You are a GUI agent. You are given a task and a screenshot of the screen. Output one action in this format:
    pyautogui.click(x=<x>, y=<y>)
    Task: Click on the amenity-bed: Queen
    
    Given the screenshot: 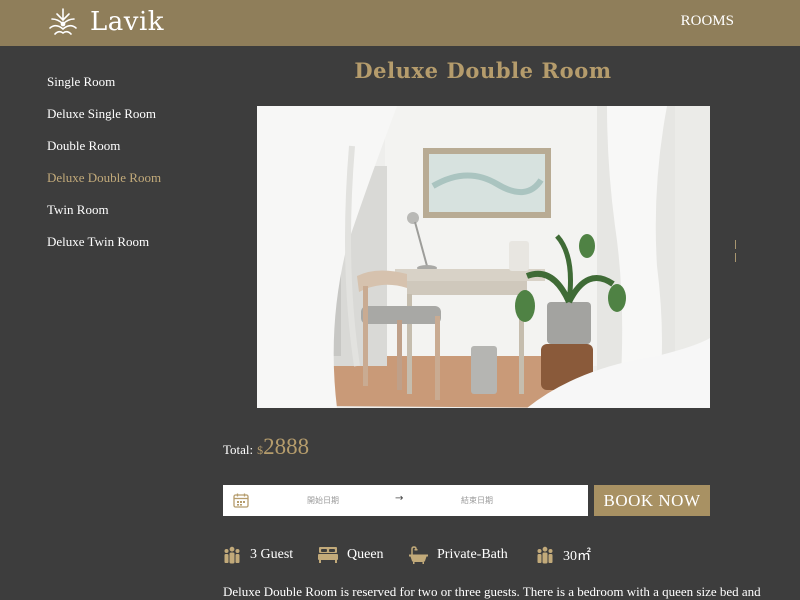 What is the action you would take?
    pyautogui.click(x=351, y=555)
    